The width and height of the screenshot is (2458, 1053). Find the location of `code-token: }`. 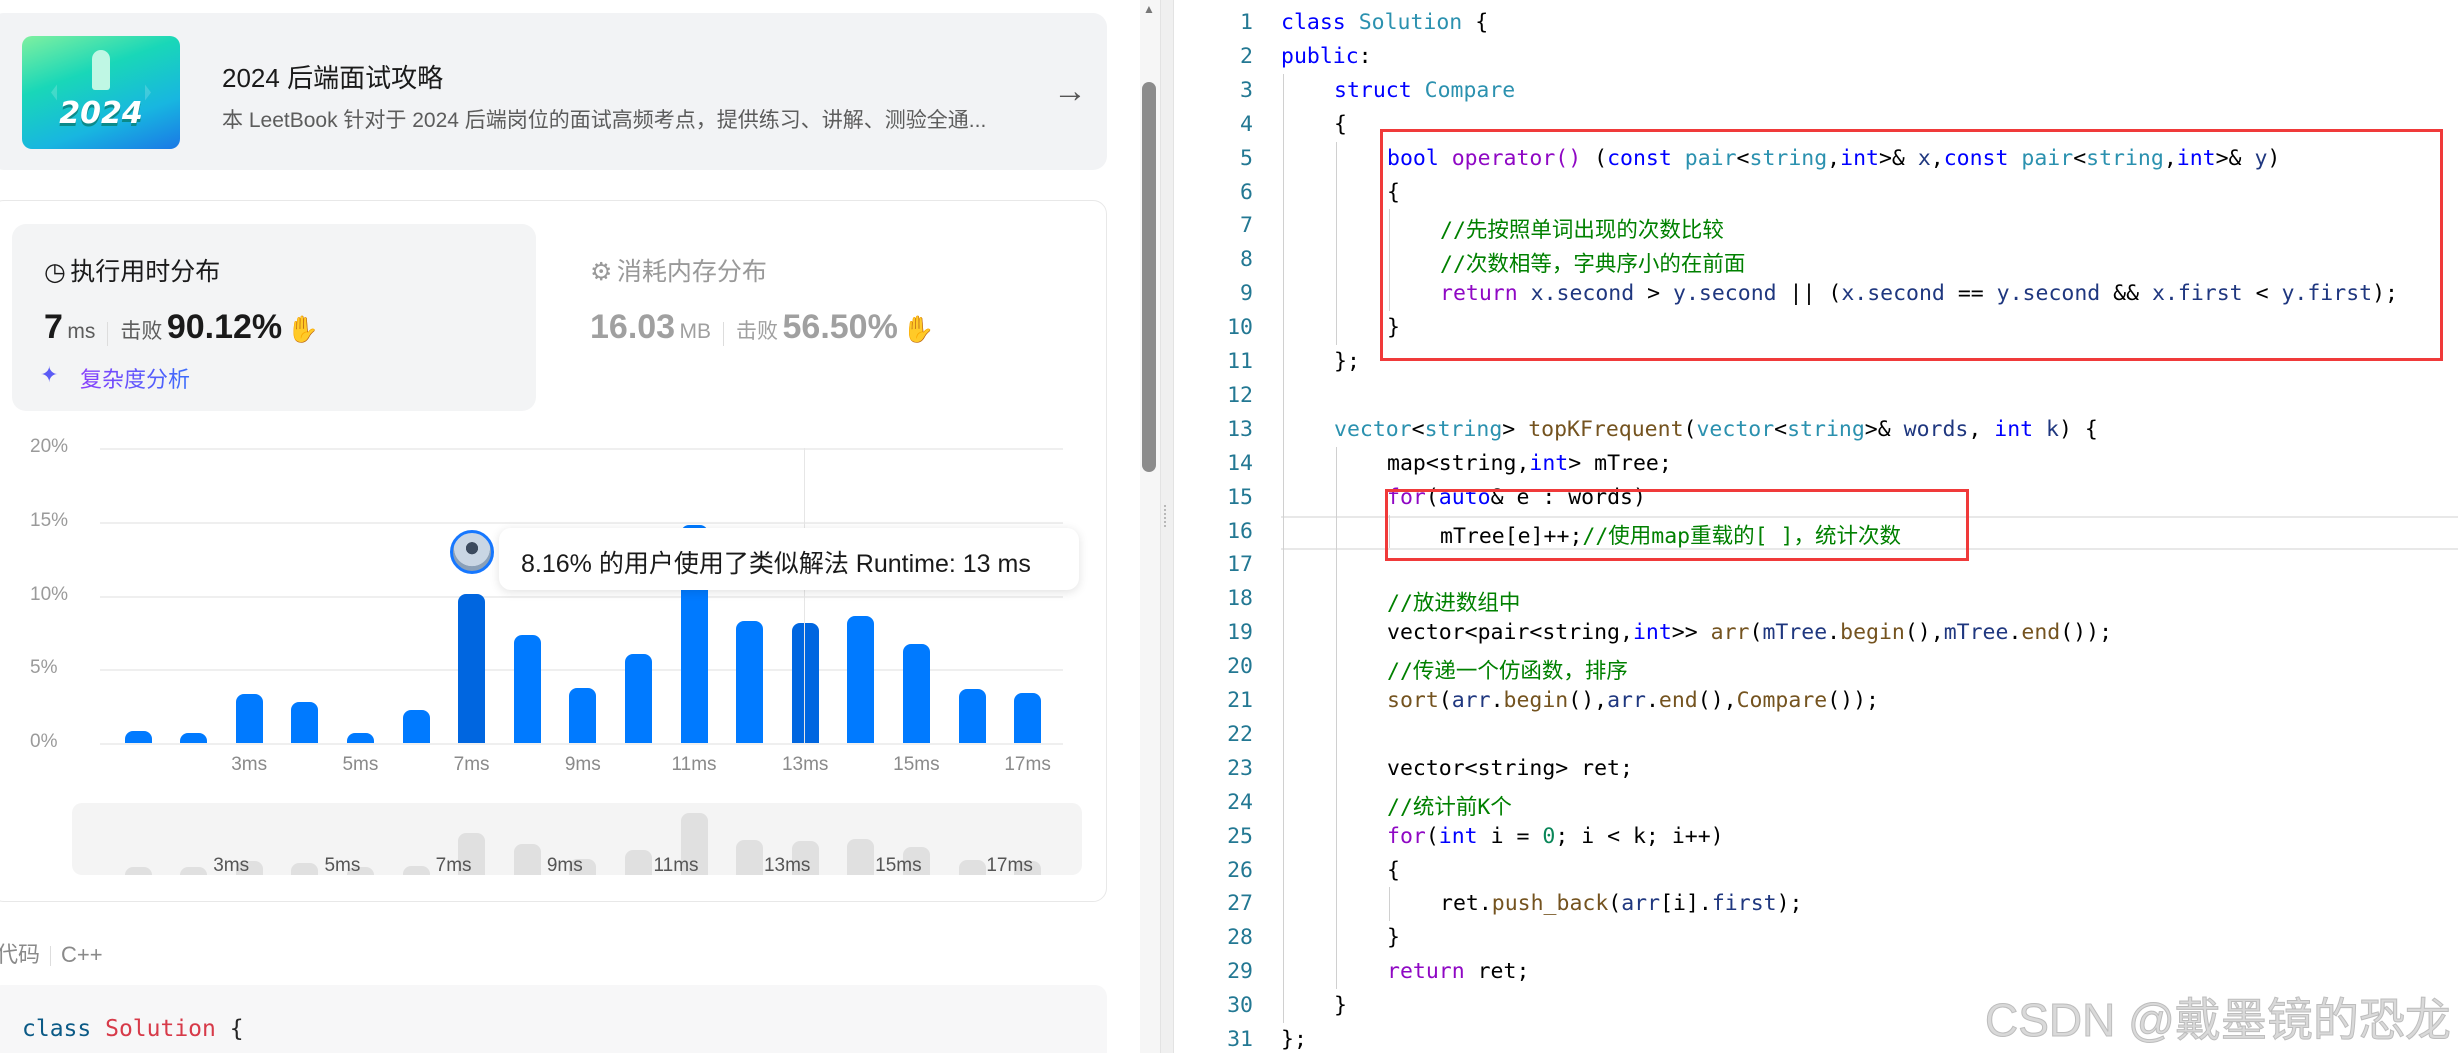

code-token: } is located at coordinates (1393, 938).